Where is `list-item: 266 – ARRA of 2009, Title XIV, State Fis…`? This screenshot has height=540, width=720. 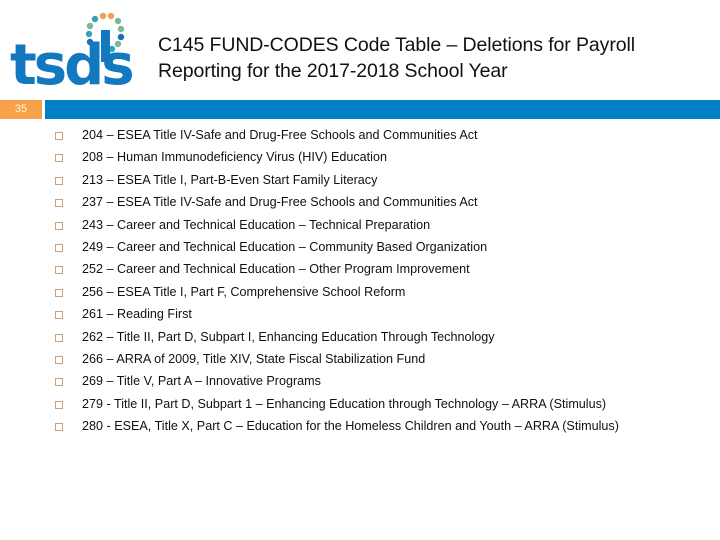 list-item: 266 – ARRA of 2009, Title XIV, State Fis… is located at coordinates (385, 359).